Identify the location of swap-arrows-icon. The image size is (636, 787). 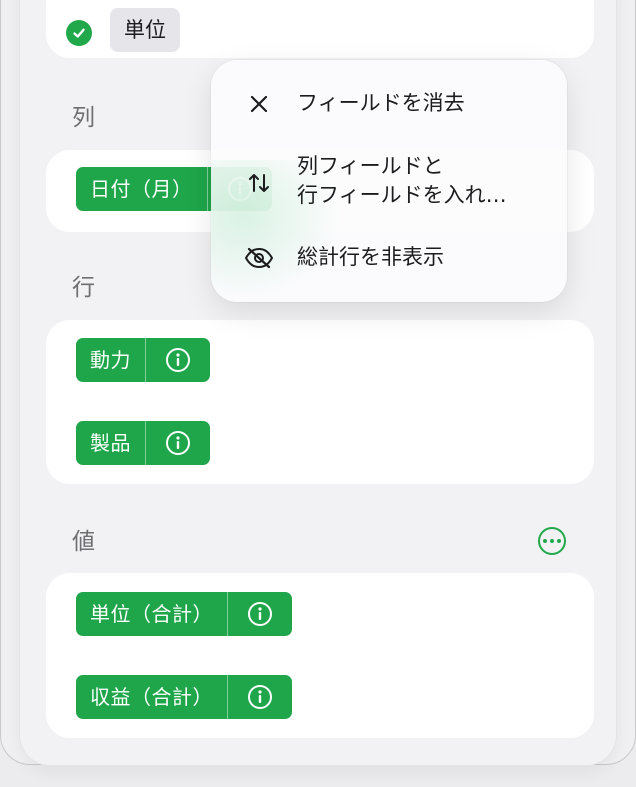
(259, 183).